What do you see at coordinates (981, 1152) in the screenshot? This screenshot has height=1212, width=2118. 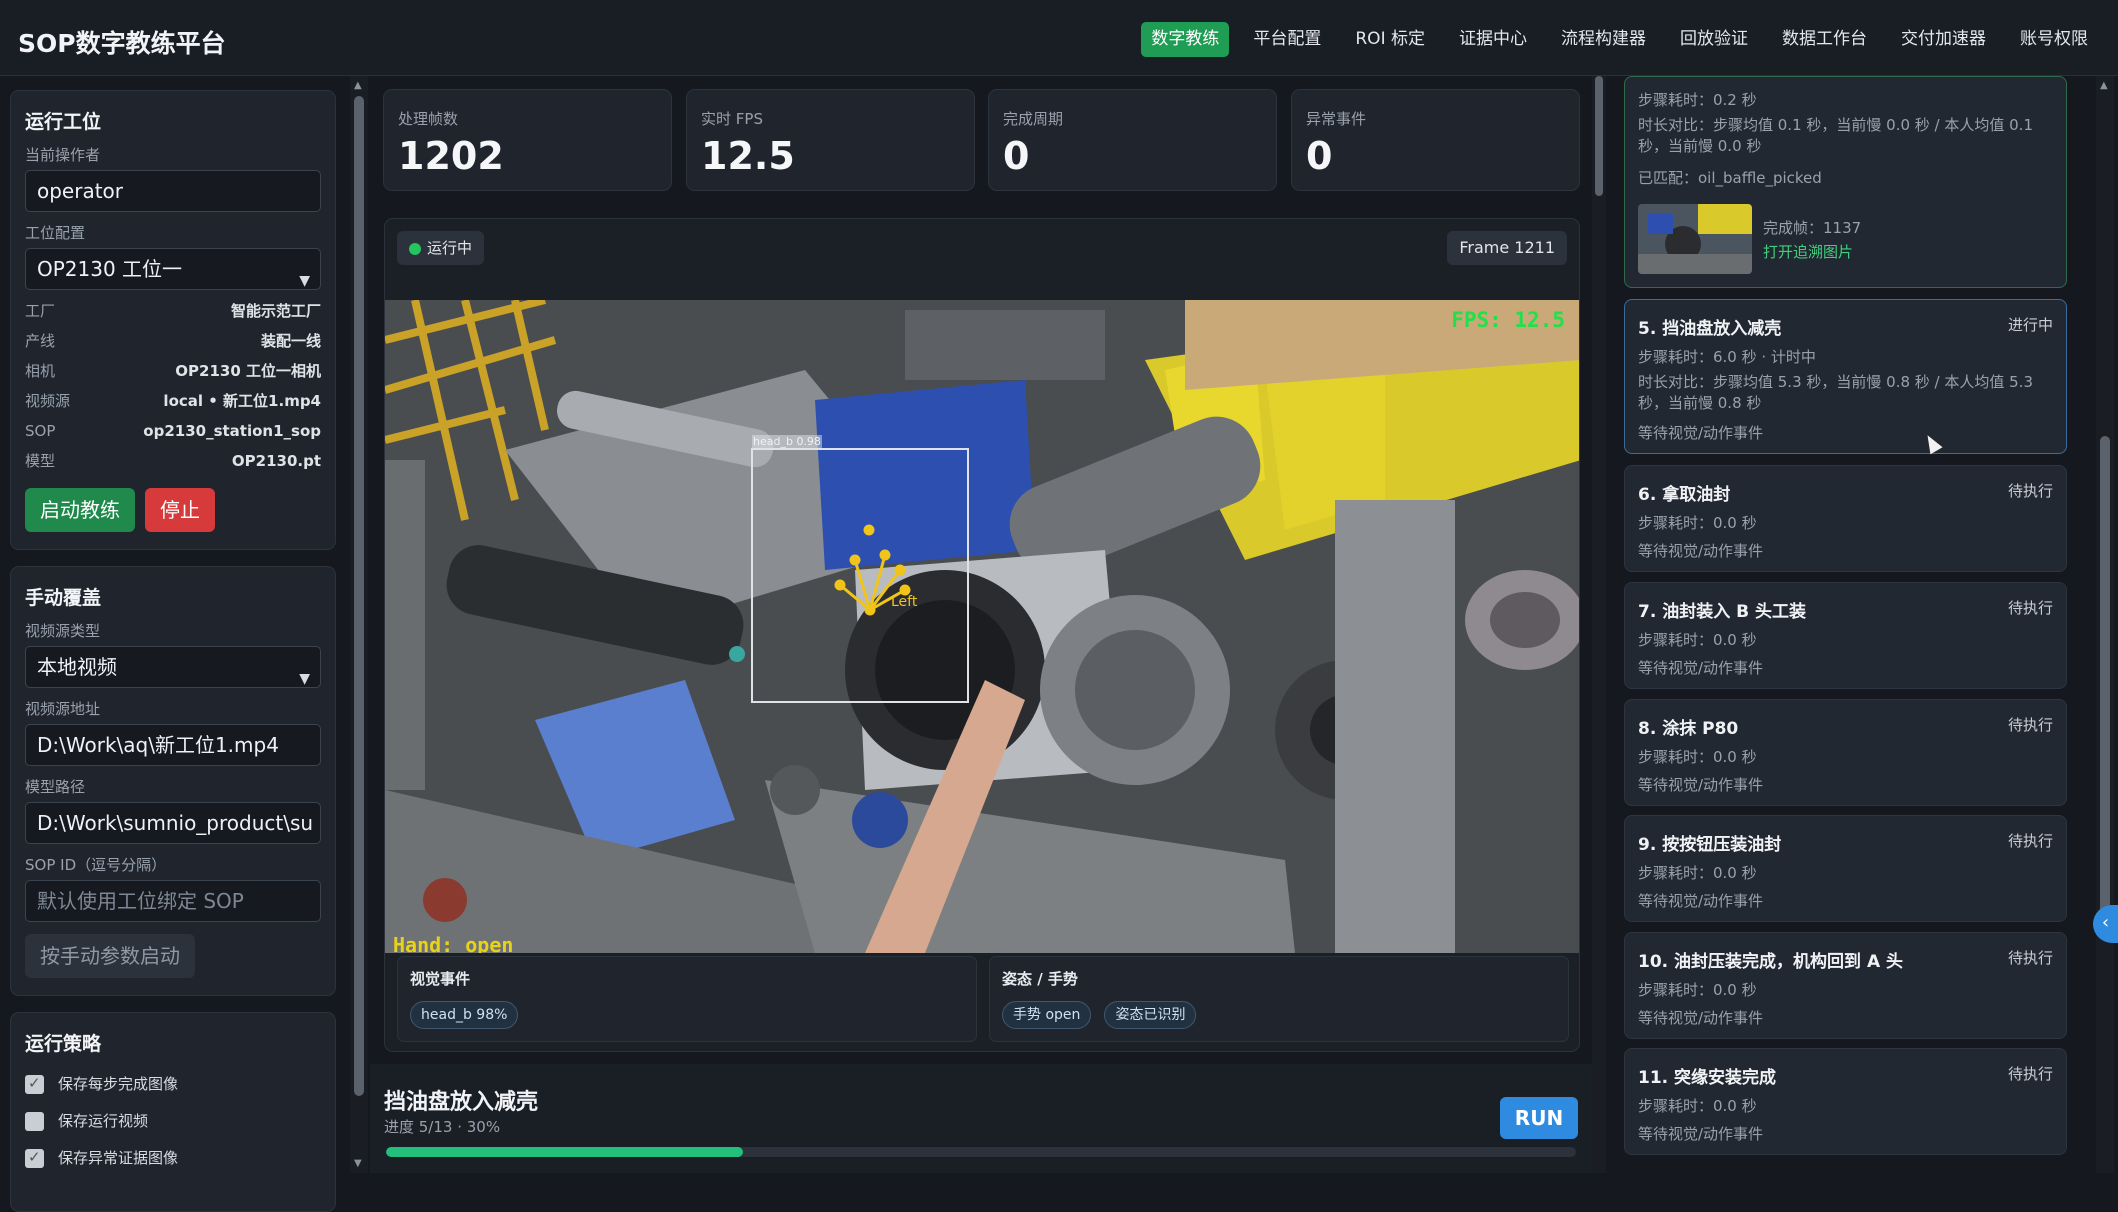 I see `progress-track` at bounding box center [981, 1152].